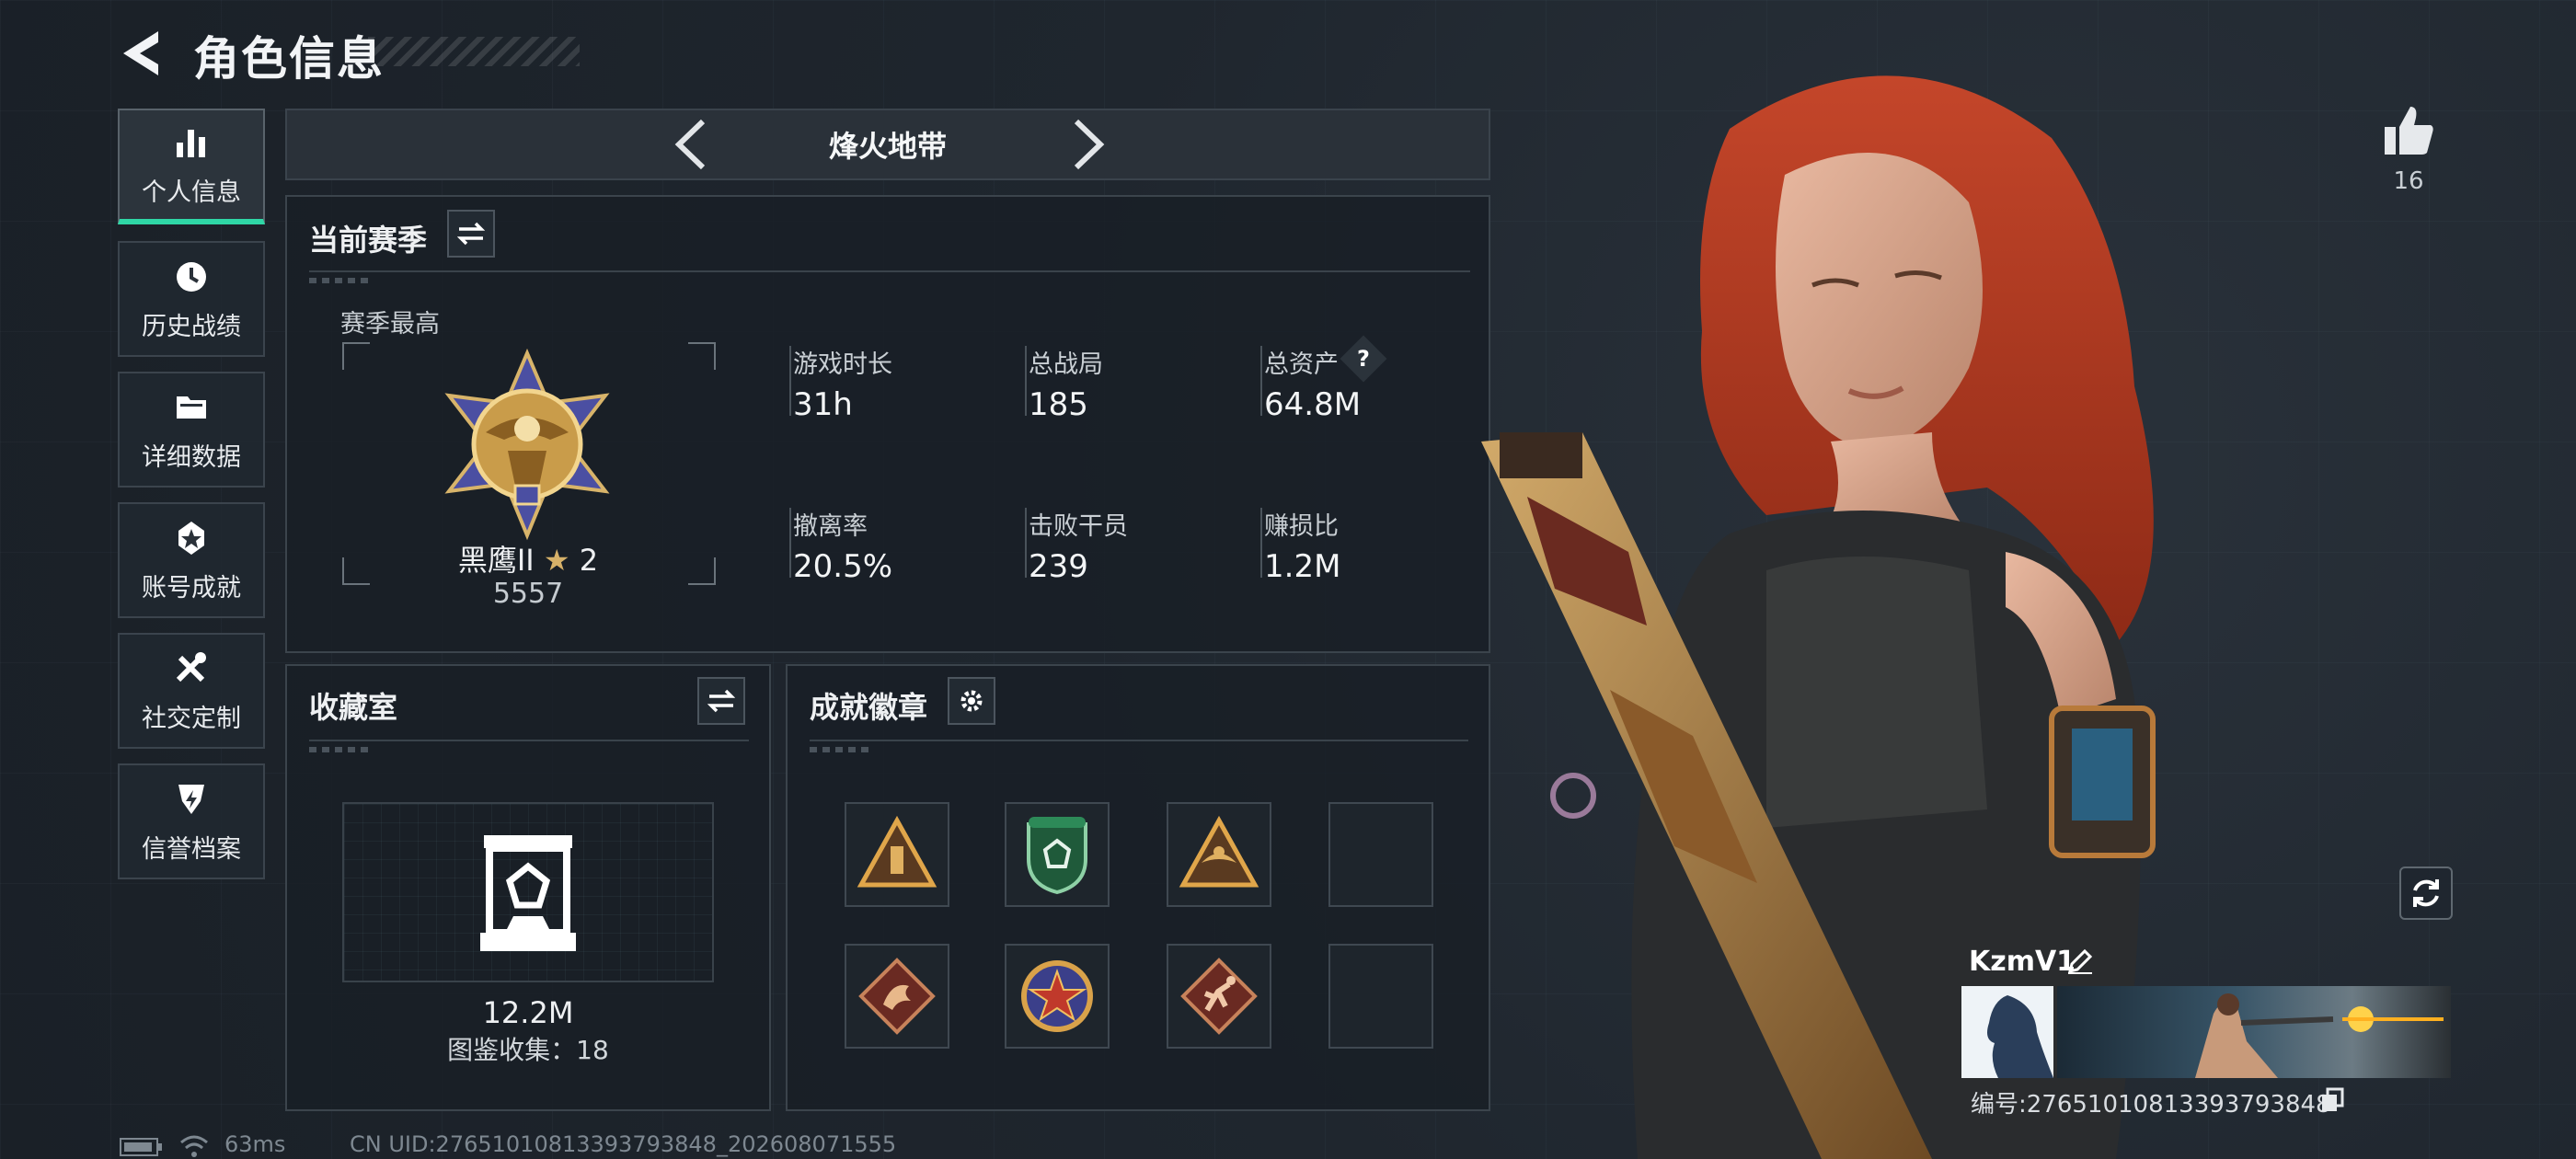 The height and width of the screenshot is (1159, 2576). I want to click on sidebar-item-social: 社交定制, so click(191, 691).